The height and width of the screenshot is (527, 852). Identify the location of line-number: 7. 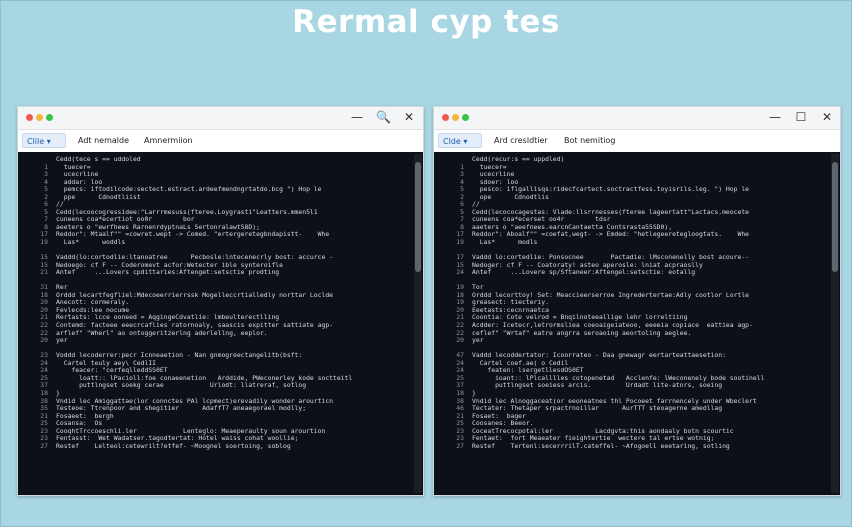
(46, 220).